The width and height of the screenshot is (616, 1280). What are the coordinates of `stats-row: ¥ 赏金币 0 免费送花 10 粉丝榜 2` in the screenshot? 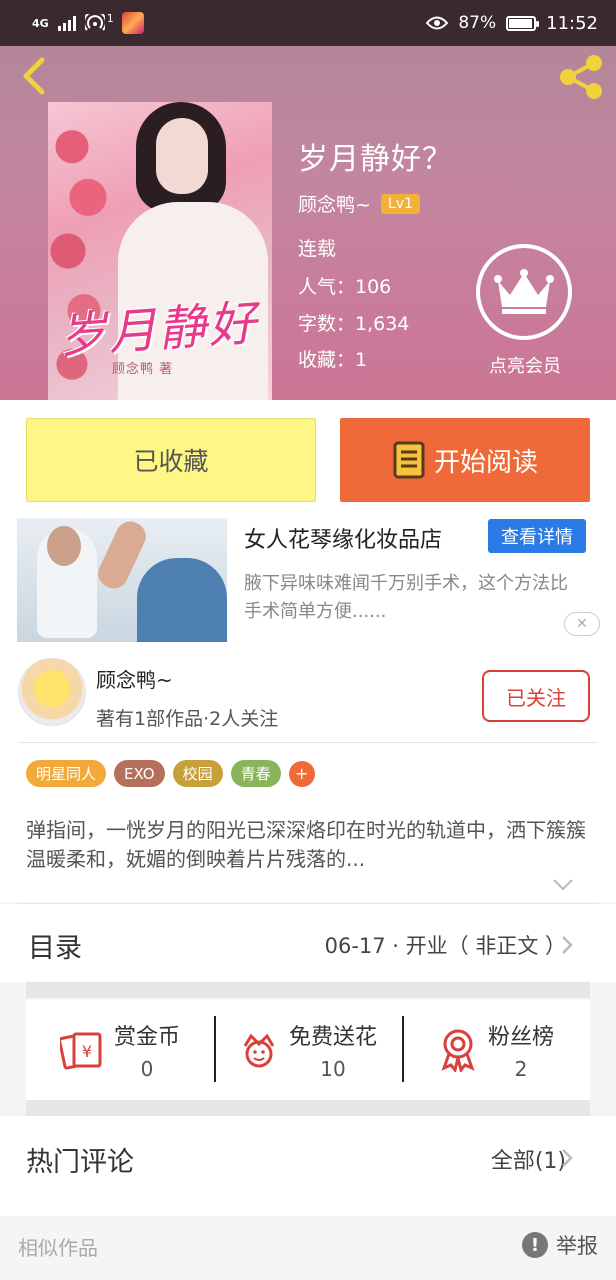 It's located at (308, 1050).